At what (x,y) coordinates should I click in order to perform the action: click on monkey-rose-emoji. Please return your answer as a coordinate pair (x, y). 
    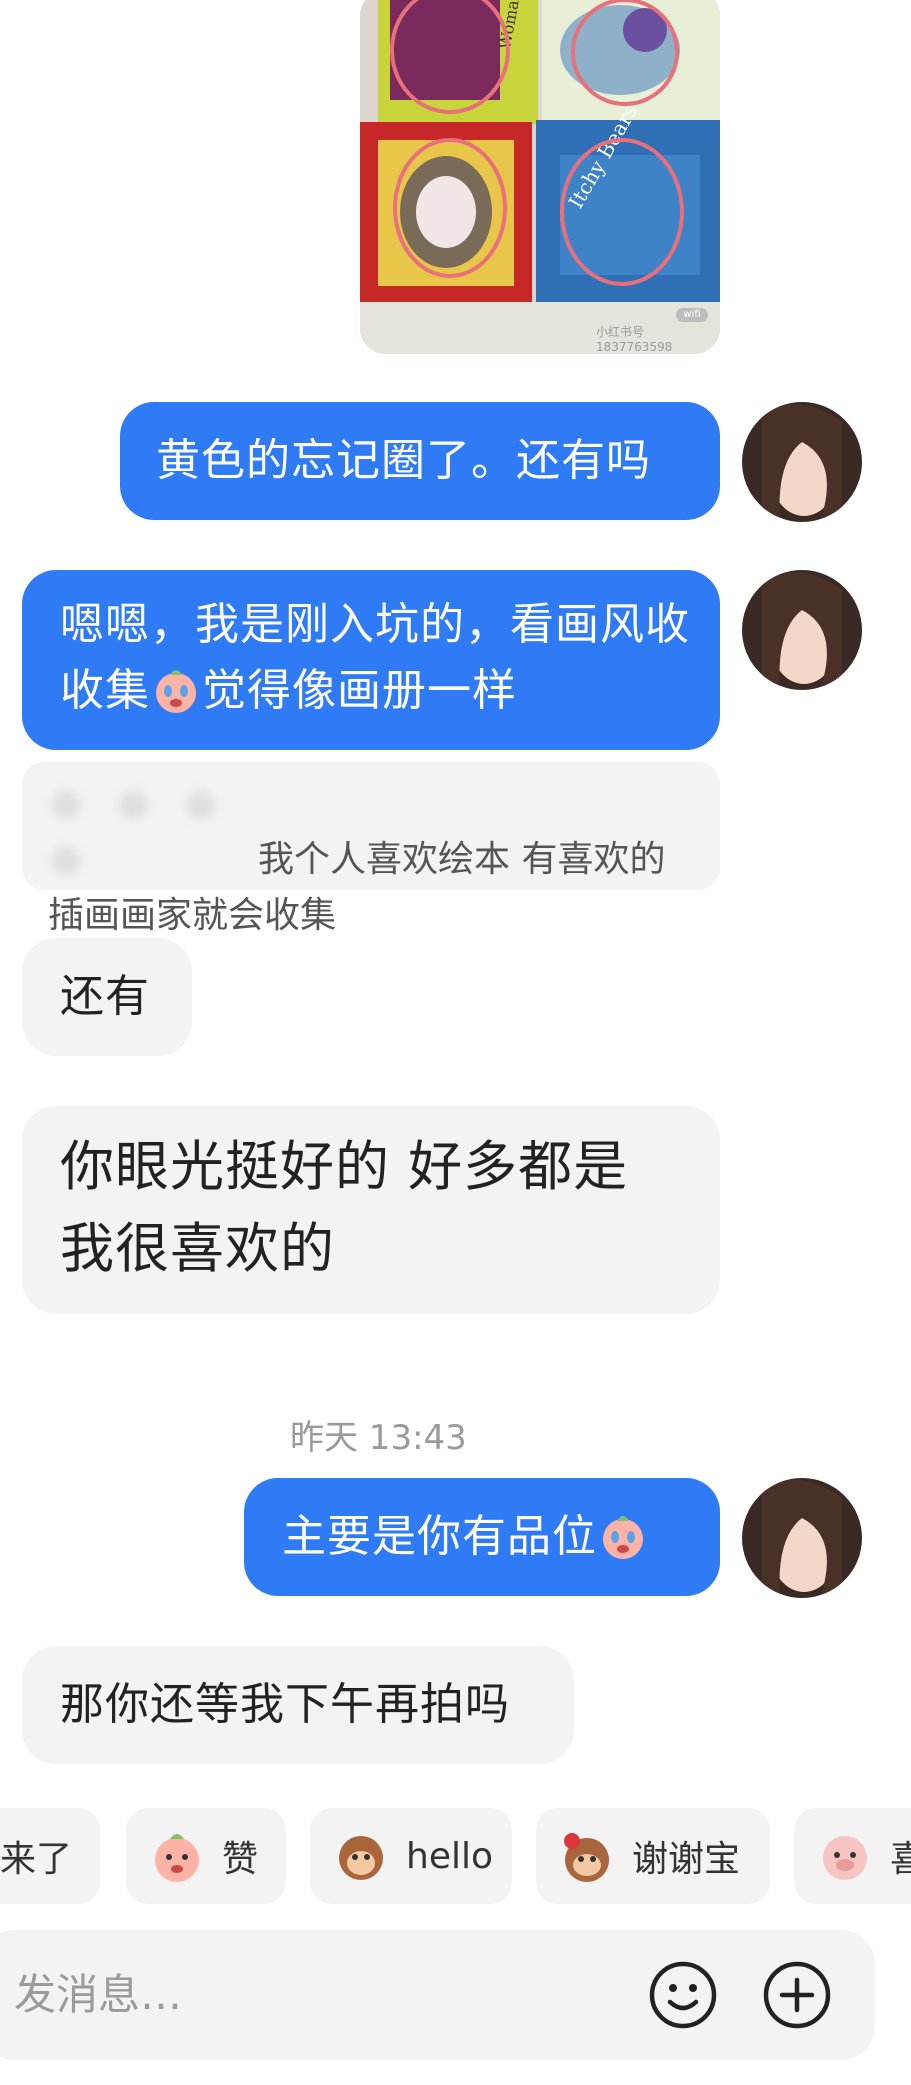
    Looking at the image, I should click on (586, 1857).